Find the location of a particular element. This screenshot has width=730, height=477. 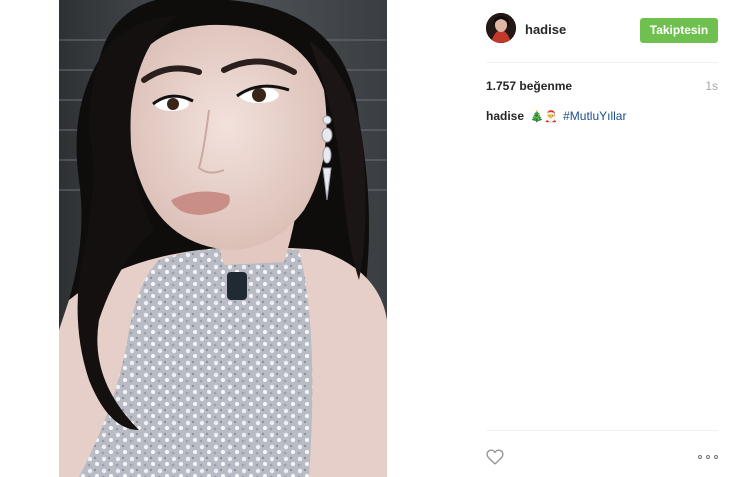

post-timestamp: 1s is located at coordinates (711, 86).